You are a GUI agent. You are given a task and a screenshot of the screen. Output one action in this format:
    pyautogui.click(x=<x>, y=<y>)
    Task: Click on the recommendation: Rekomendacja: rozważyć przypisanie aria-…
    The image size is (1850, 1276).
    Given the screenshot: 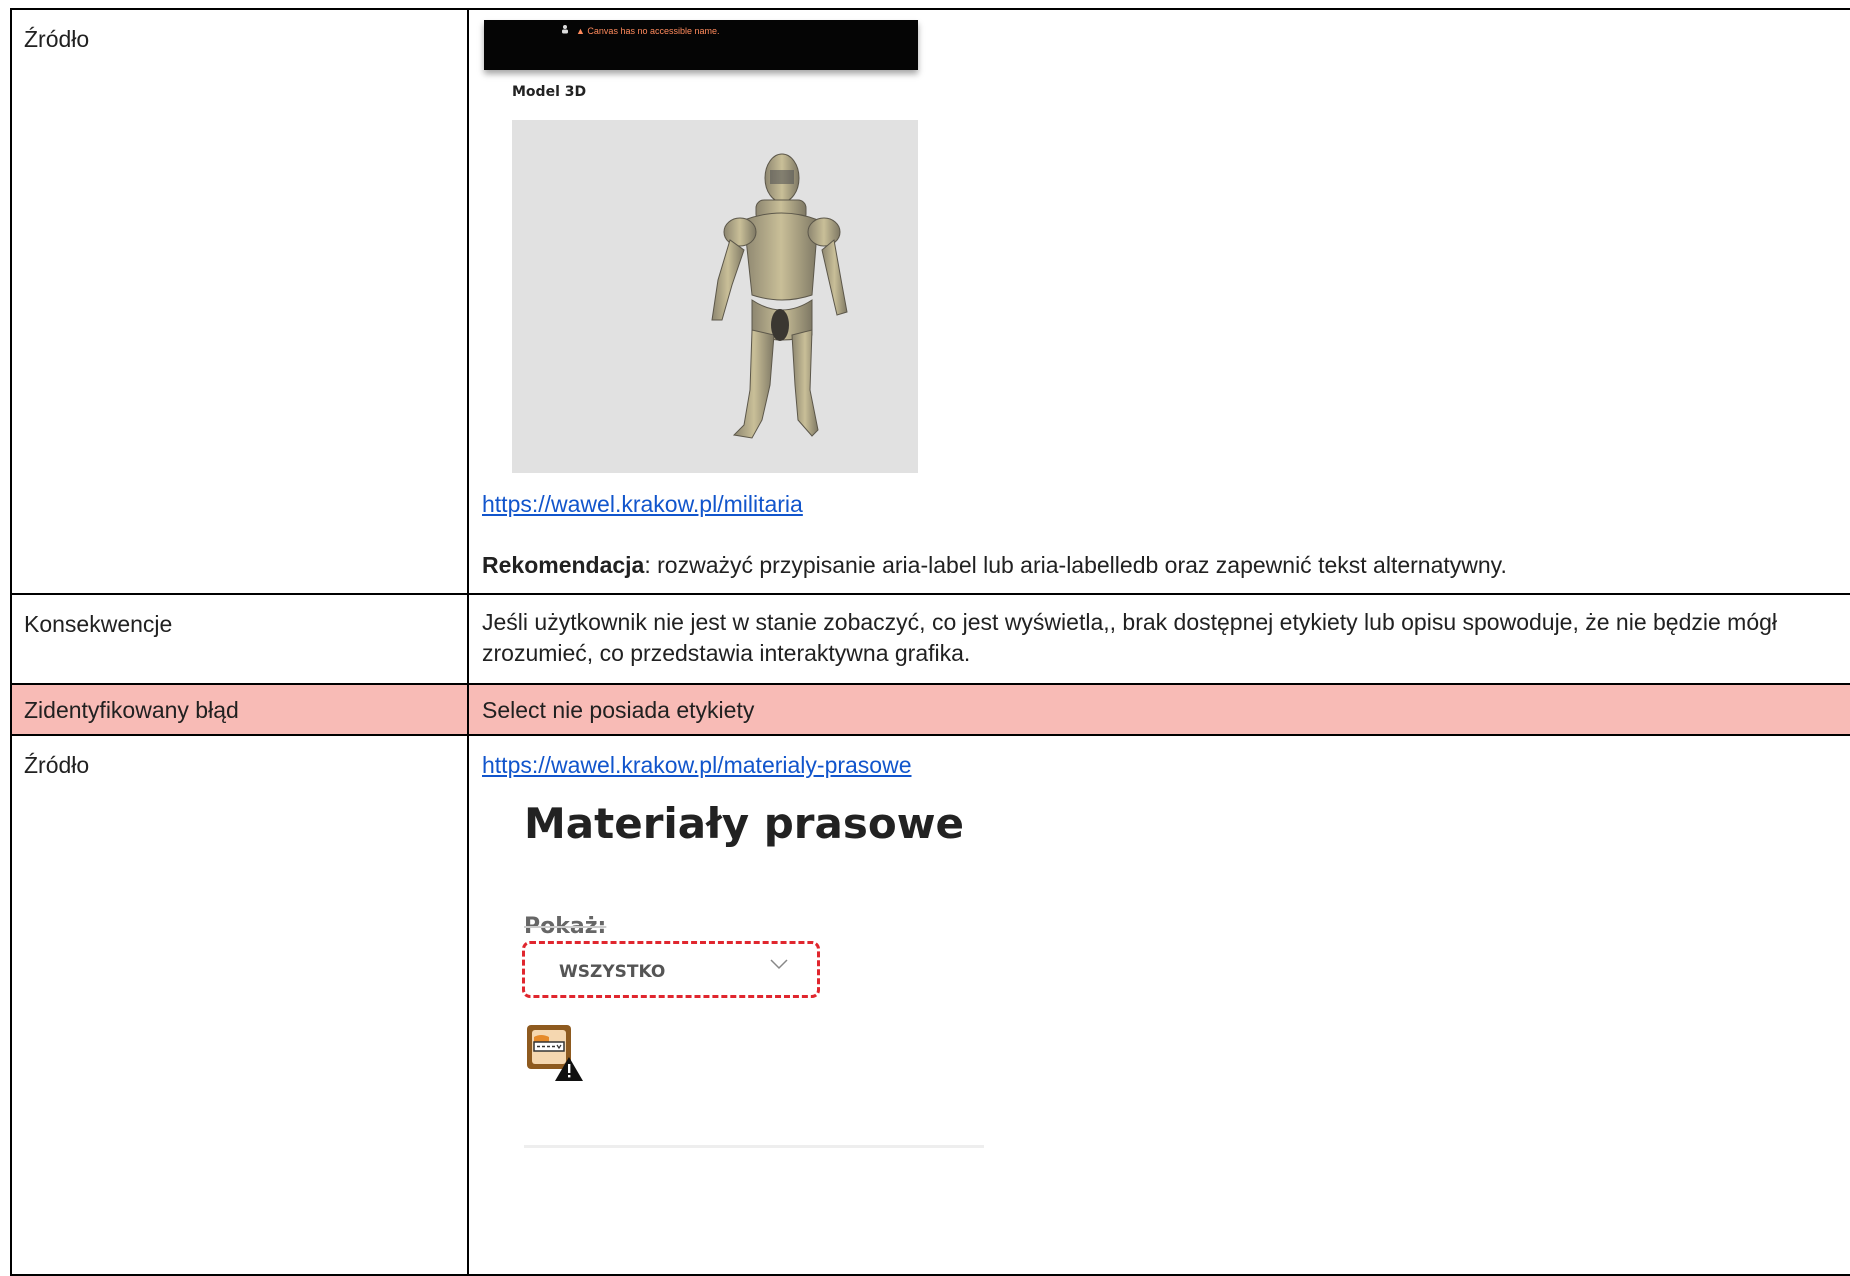 What is the action you would take?
    pyautogui.click(x=1166, y=572)
    